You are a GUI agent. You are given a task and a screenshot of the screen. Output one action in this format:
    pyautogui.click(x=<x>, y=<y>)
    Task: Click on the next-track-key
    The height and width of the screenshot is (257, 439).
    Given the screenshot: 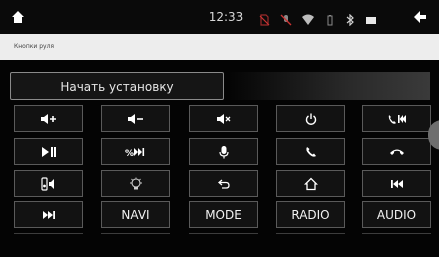 What is the action you would take?
    pyautogui.click(x=48, y=214)
    